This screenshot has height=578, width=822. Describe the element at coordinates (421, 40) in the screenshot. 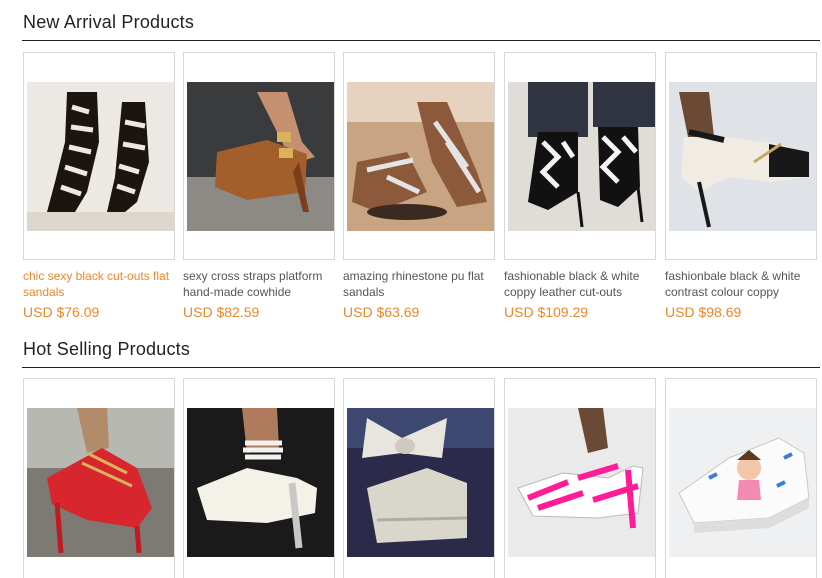

I see `new-arrival-divider` at that location.